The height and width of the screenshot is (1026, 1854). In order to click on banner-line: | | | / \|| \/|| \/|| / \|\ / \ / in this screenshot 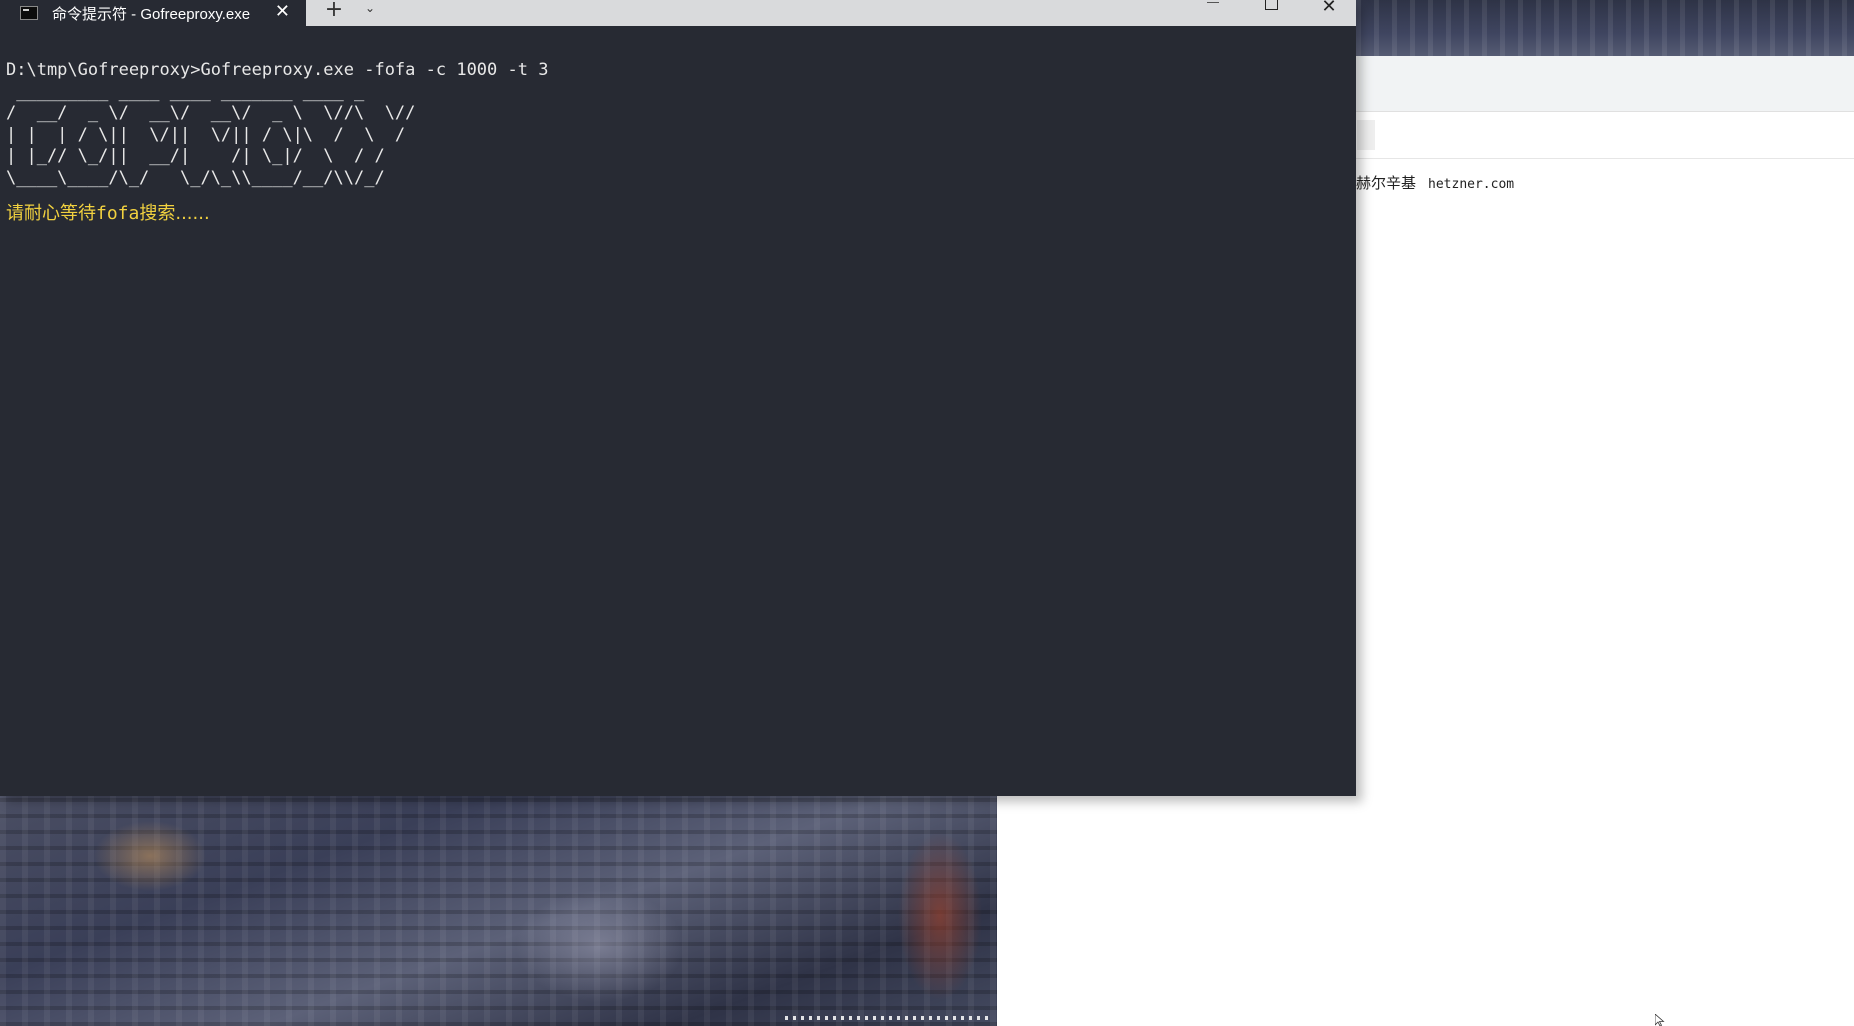, I will do `click(206, 134)`.